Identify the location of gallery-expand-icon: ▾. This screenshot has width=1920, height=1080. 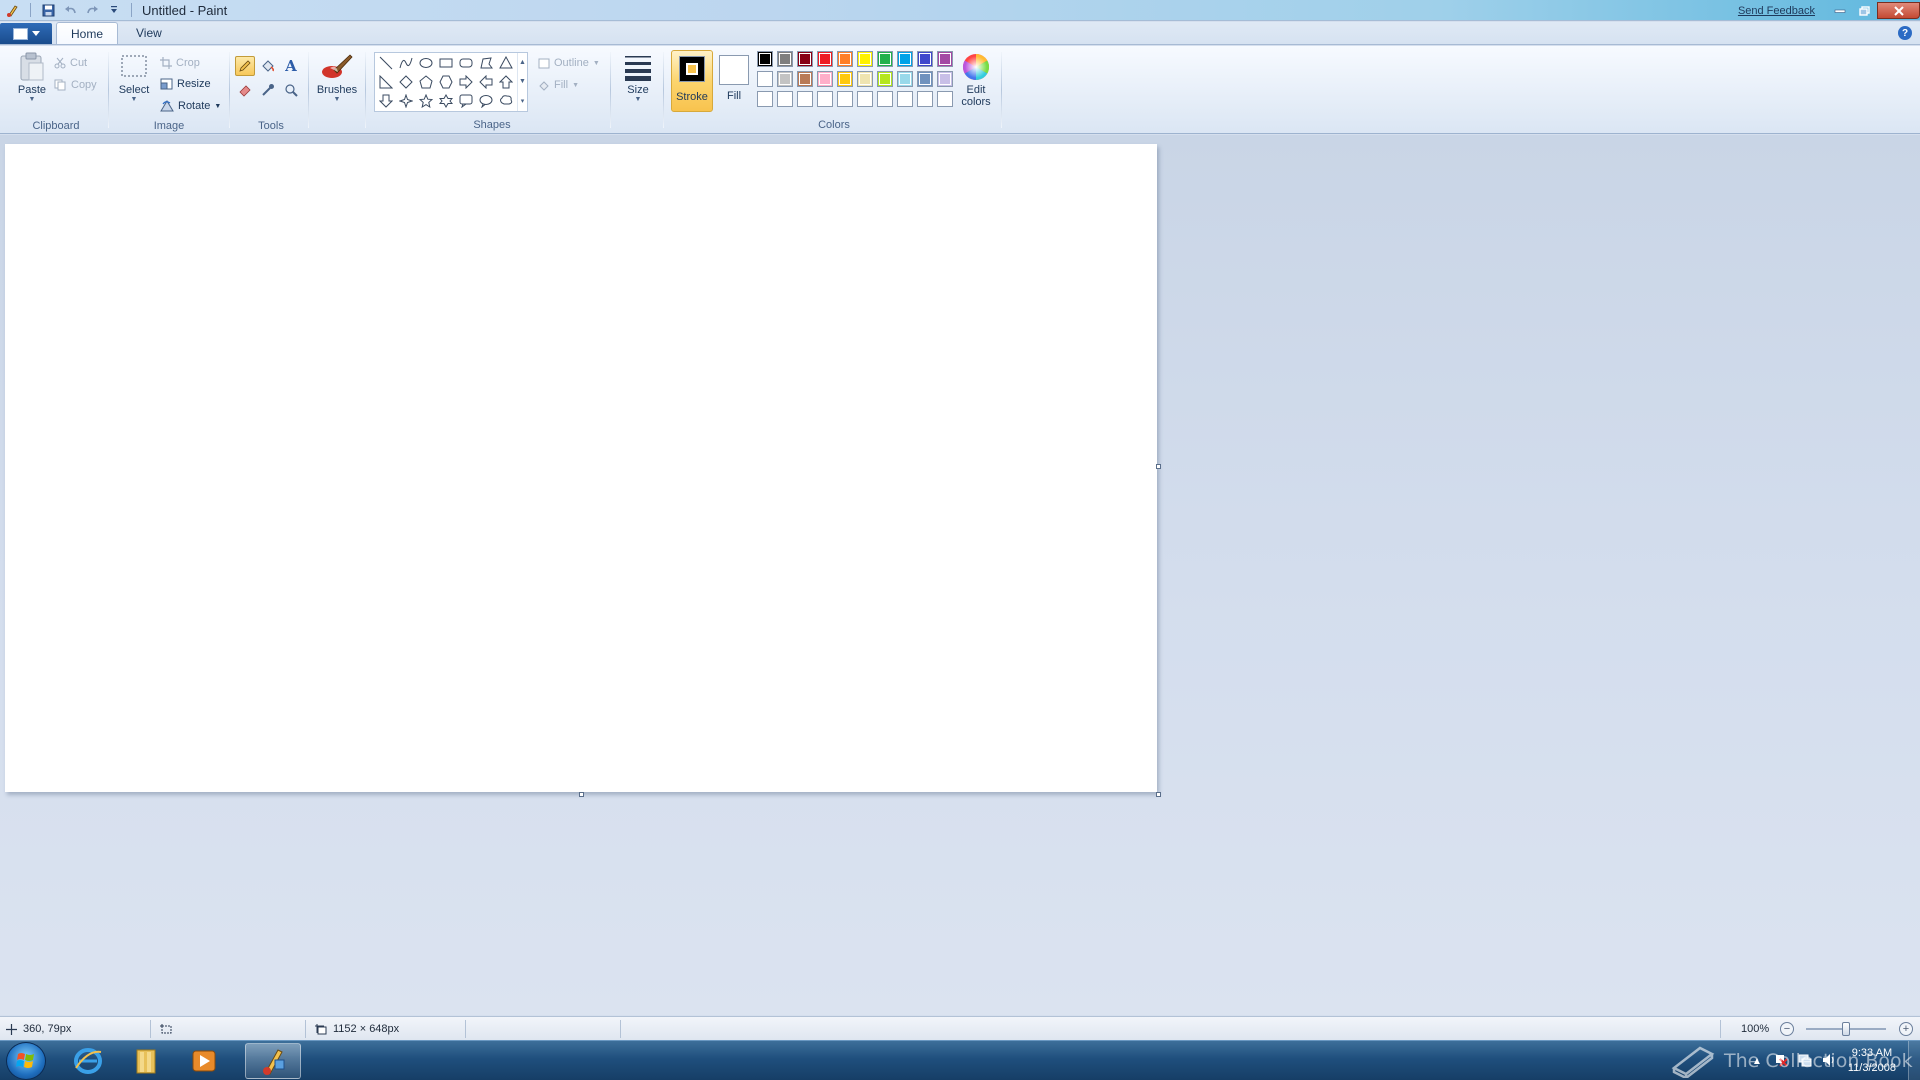
(523, 101).